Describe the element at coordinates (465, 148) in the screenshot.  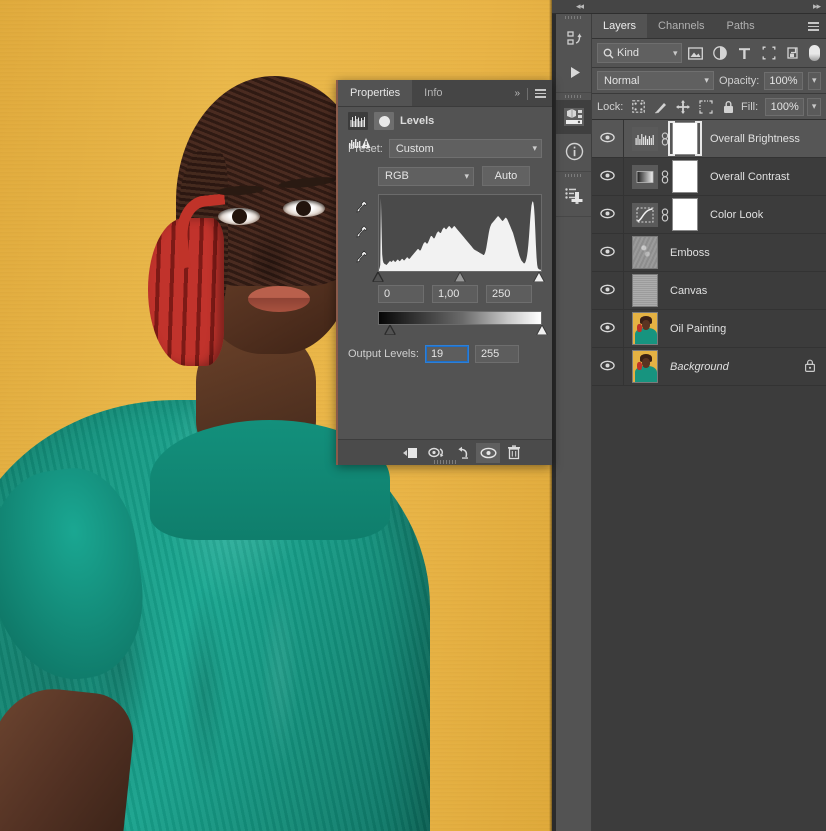
I see `preset-select: Custom ▾` at that location.